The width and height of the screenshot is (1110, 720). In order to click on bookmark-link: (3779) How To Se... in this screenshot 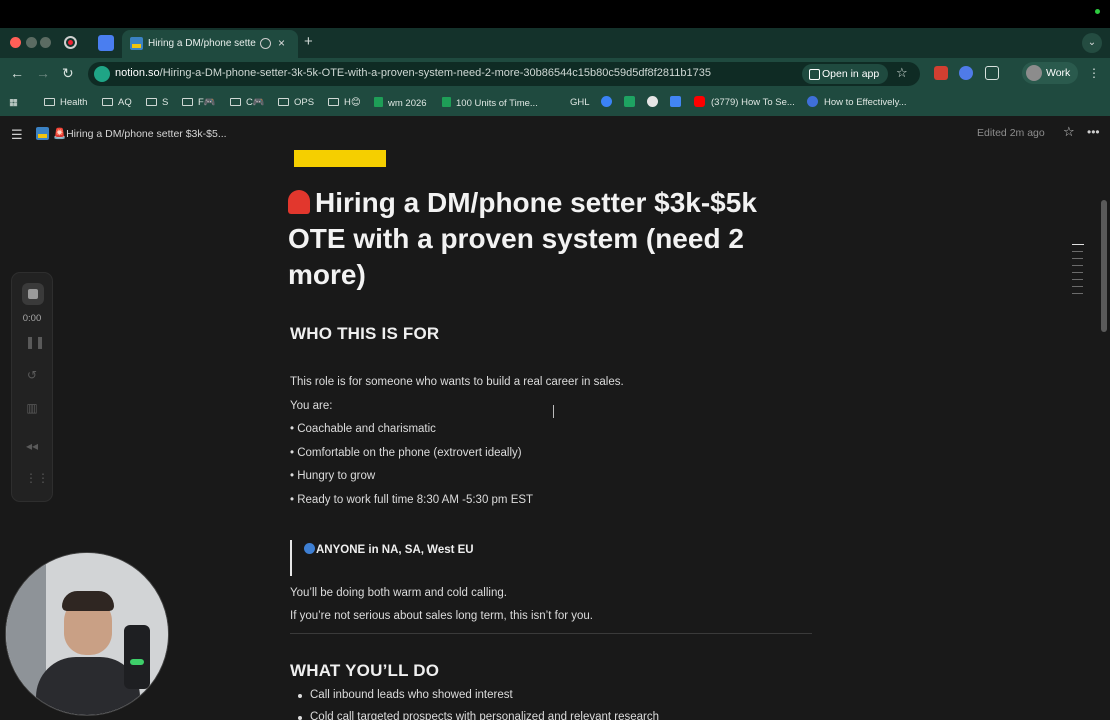, I will do `click(753, 102)`.